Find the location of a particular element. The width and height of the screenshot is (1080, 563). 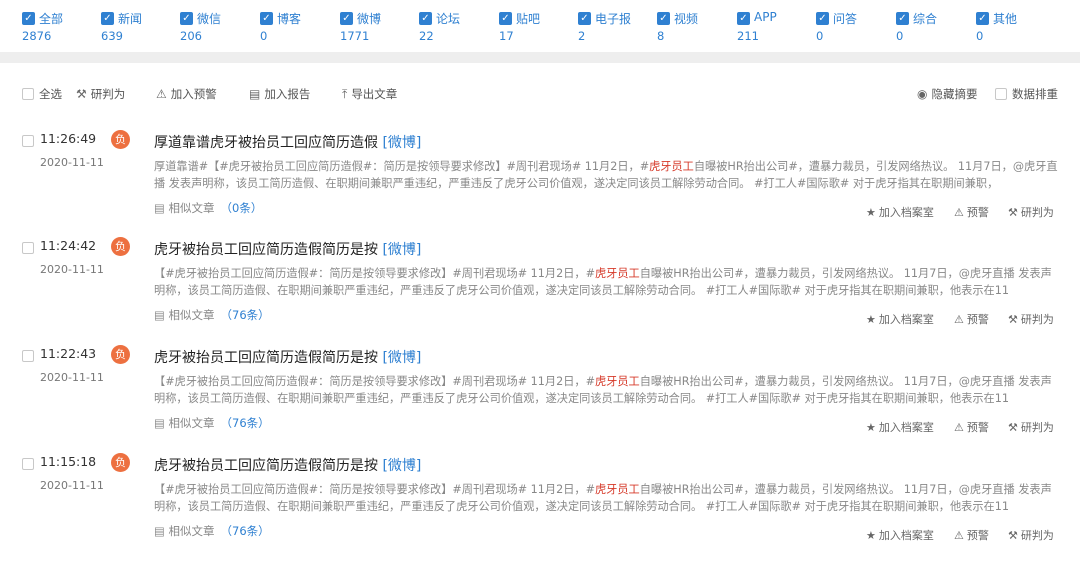

export-articles-button: ⤒ 导出文章 is located at coordinates (369, 94).